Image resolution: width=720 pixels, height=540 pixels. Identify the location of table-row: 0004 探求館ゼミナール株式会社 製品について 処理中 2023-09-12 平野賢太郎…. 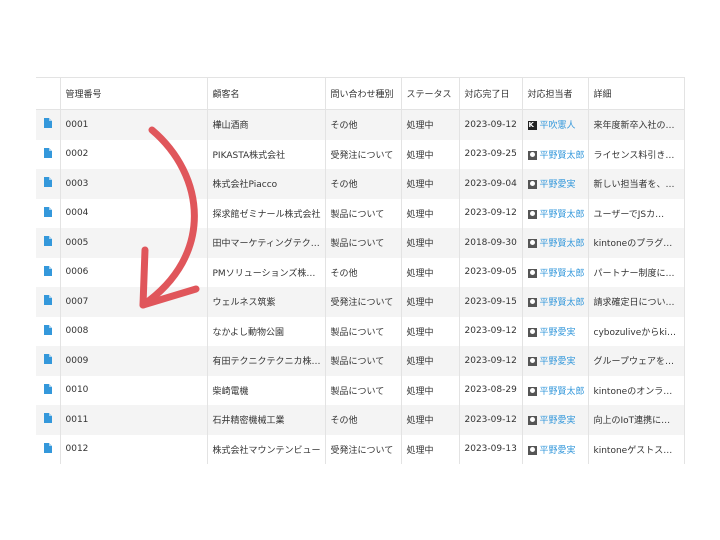
(360, 213).